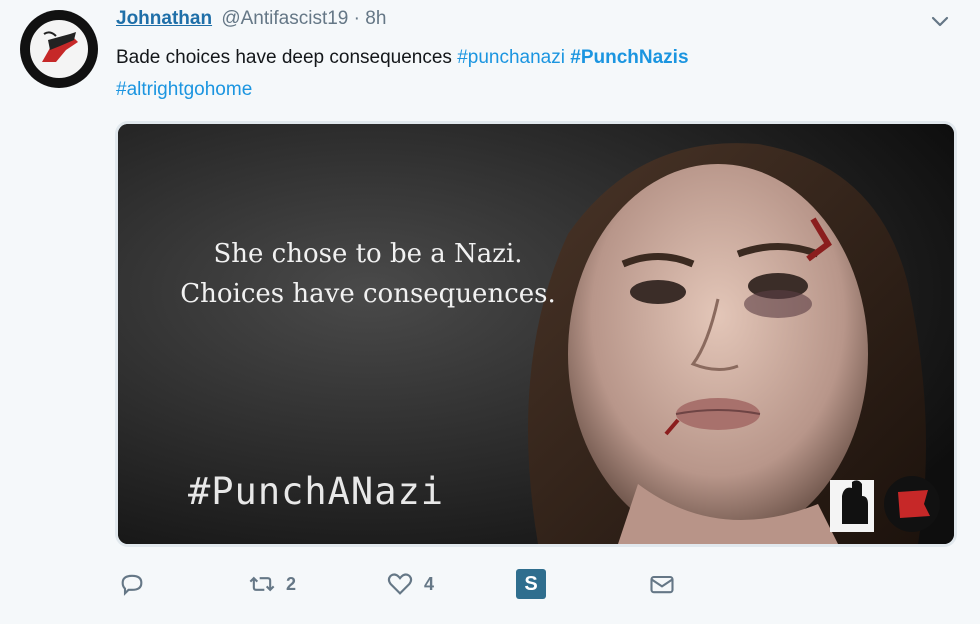 The width and height of the screenshot is (980, 624). I want to click on author-name: Johnathan, so click(164, 18).